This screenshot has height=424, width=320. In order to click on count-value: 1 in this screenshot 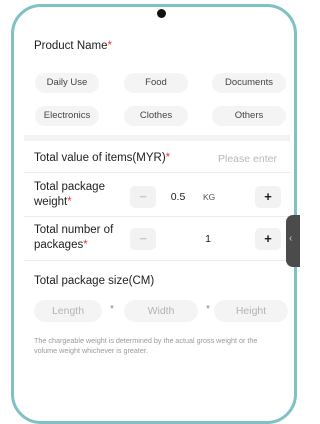, I will do `click(208, 239)`.